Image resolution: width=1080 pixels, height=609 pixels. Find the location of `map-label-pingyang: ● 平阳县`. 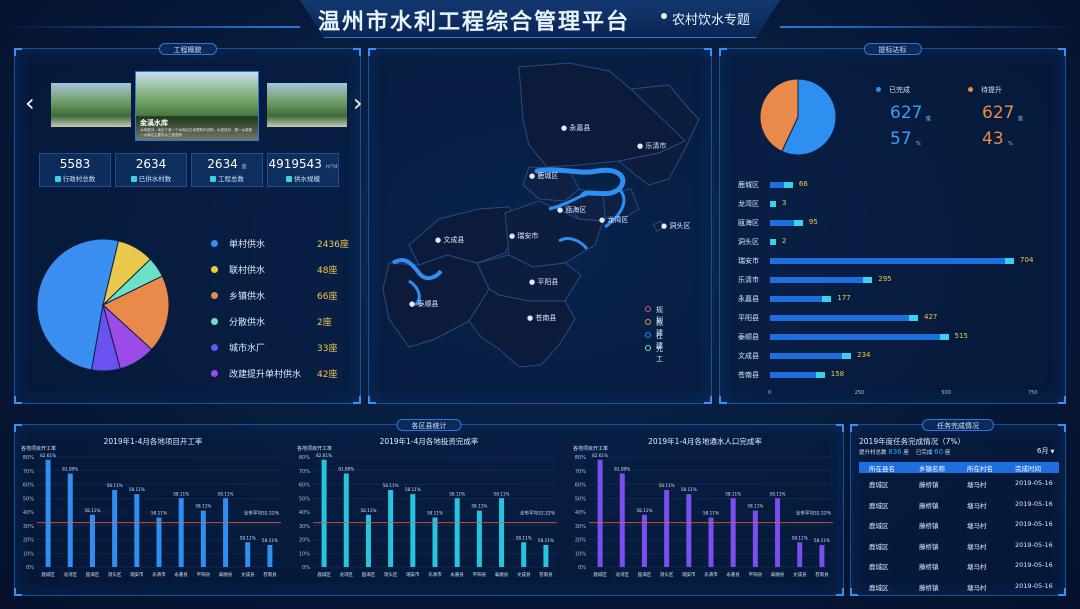

map-label-pingyang: ● 平阳县 is located at coordinates (543, 282).